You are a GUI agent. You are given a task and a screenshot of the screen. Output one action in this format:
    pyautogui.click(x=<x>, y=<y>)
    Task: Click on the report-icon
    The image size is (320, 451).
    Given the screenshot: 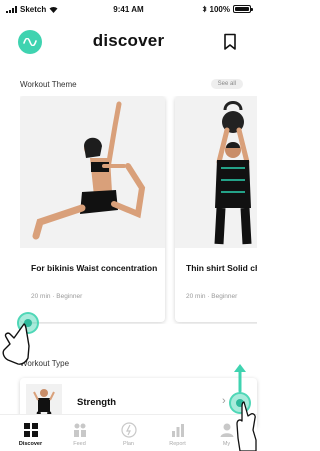 What is the action you would take?
    pyautogui.click(x=177, y=430)
    